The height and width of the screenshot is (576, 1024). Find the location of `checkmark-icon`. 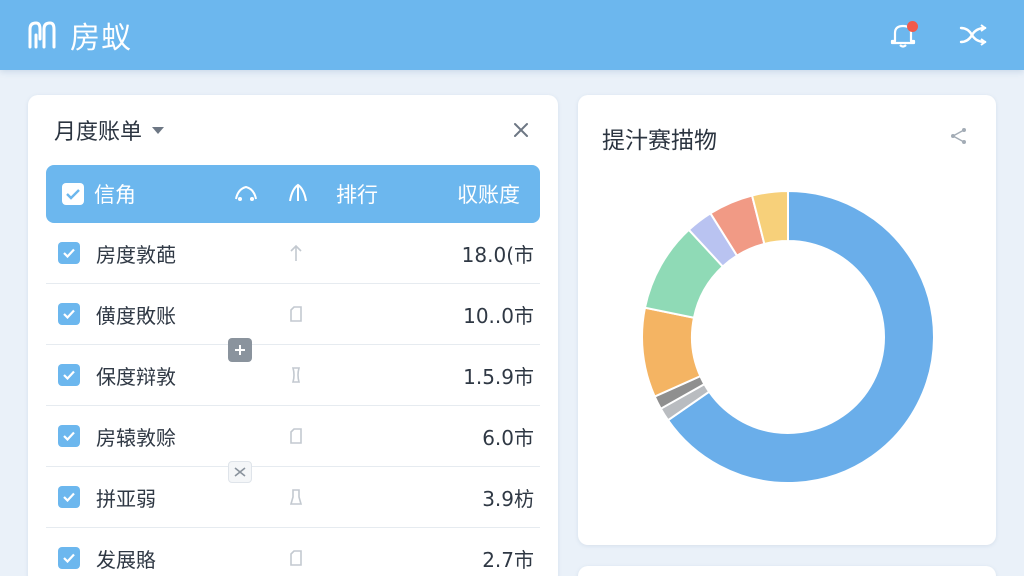

checkmark-icon is located at coordinates (73, 194).